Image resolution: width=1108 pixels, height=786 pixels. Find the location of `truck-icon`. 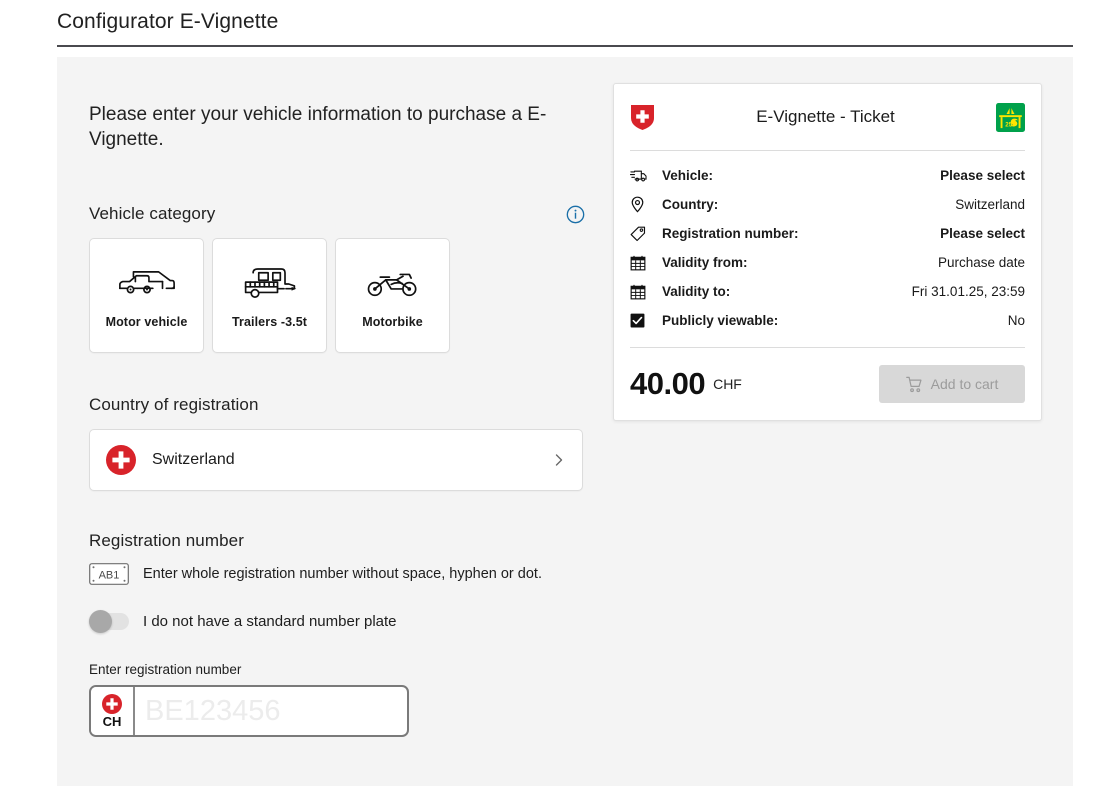

truck-icon is located at coordinates (640, 175).